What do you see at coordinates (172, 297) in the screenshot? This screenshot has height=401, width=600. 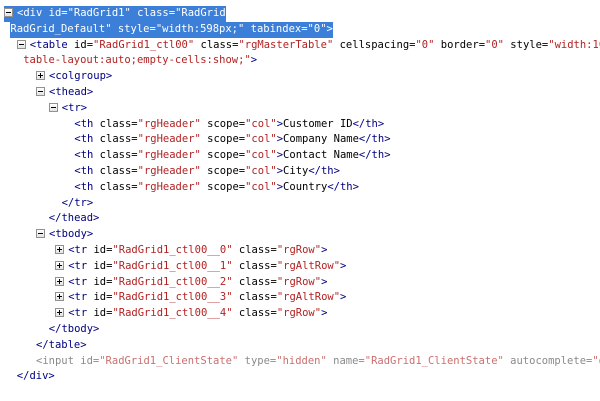 I see `markup-token: "RadGrid1_ctl00__3"` at bounding box center [172, 297].